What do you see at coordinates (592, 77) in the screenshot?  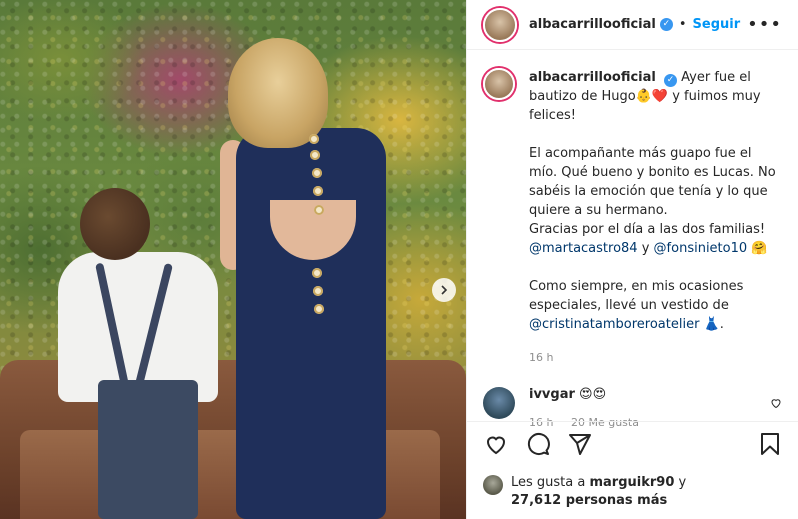 I see `caption-username: albacarrillooficial` at bounding box center [592, 77].